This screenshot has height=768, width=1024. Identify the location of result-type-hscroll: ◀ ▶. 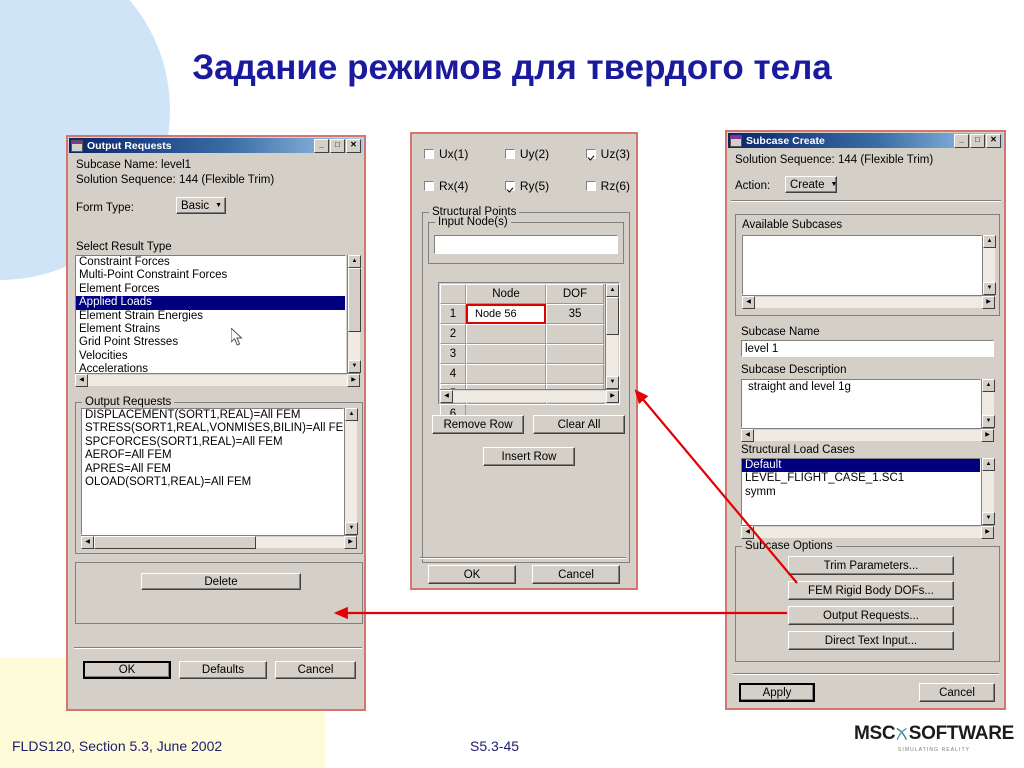
(217, 380).